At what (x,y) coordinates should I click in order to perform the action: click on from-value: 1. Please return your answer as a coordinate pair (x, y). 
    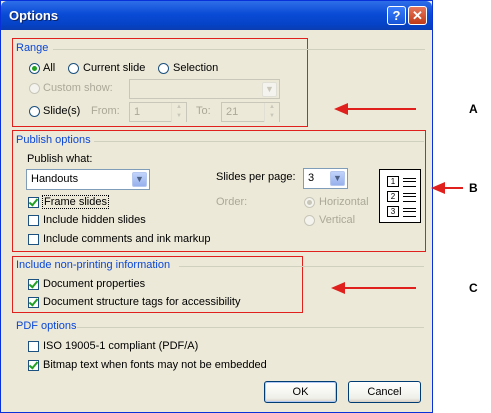
    Looking at the image, I should click on (137, 112).